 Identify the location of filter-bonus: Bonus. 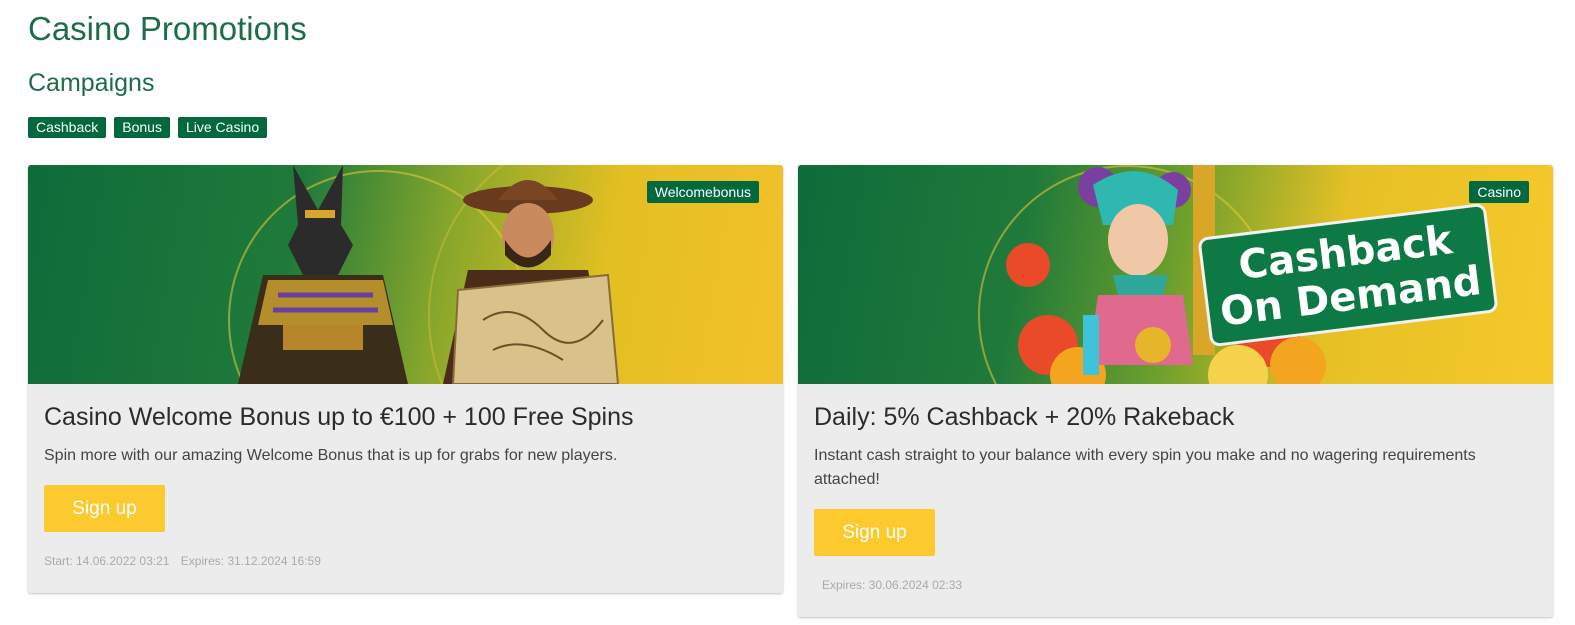
(142, 127).